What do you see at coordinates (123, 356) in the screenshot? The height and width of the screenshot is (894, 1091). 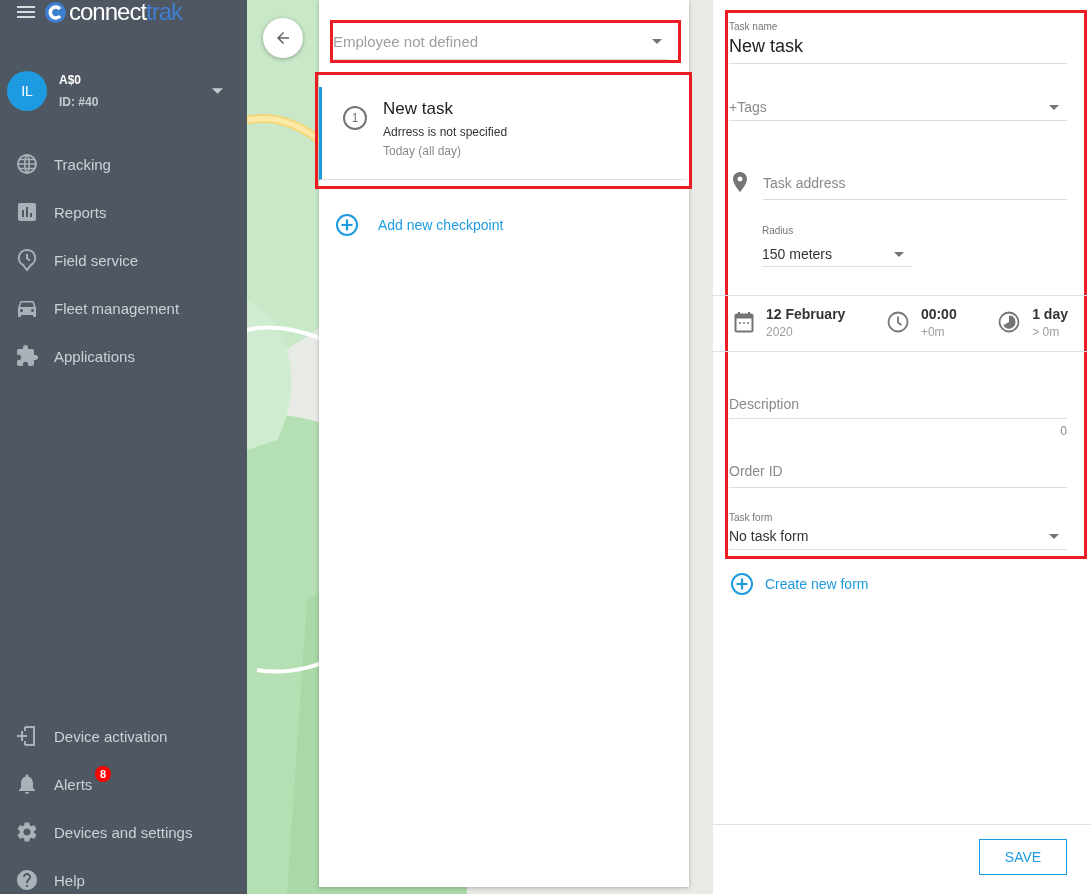 I see `nav-item: Applications` at bounding box center [123, 356].